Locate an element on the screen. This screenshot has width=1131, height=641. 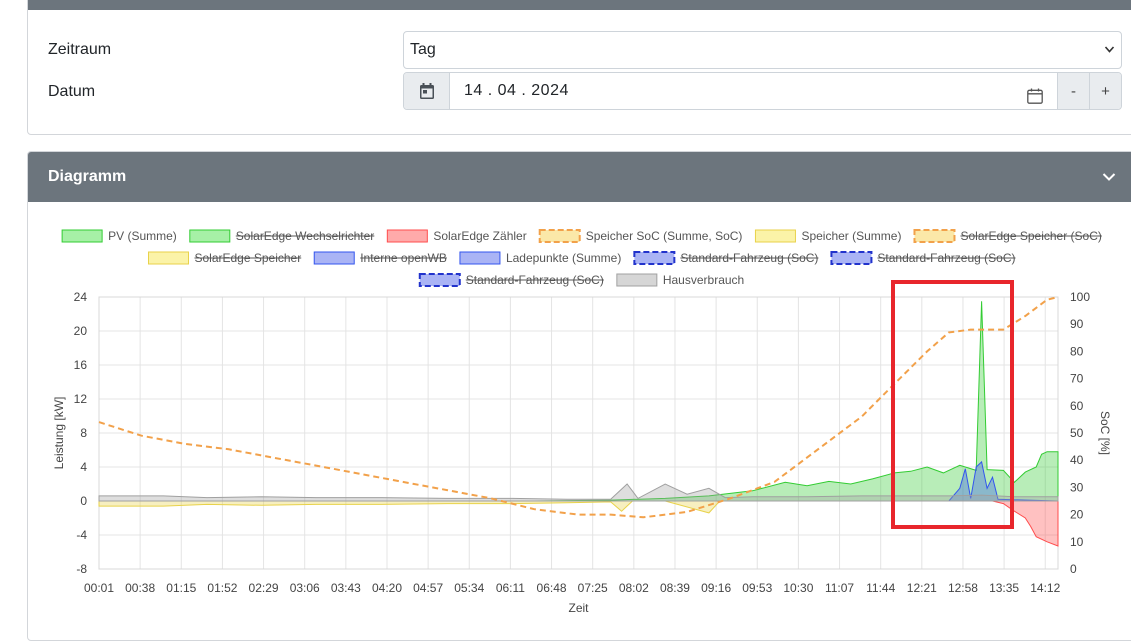
chart-card-title: Diagramm is located at coordinates (87, 176).